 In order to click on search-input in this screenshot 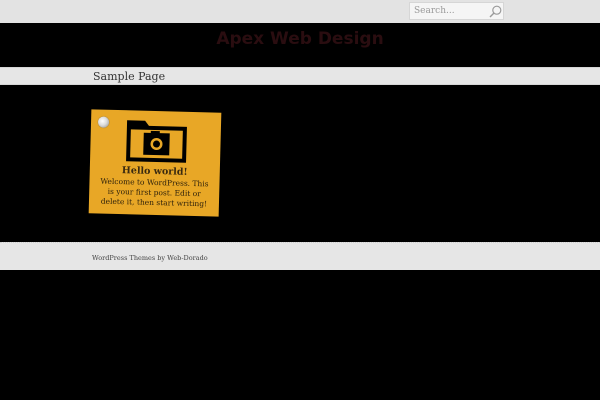, I will do `click(448, 11)`.